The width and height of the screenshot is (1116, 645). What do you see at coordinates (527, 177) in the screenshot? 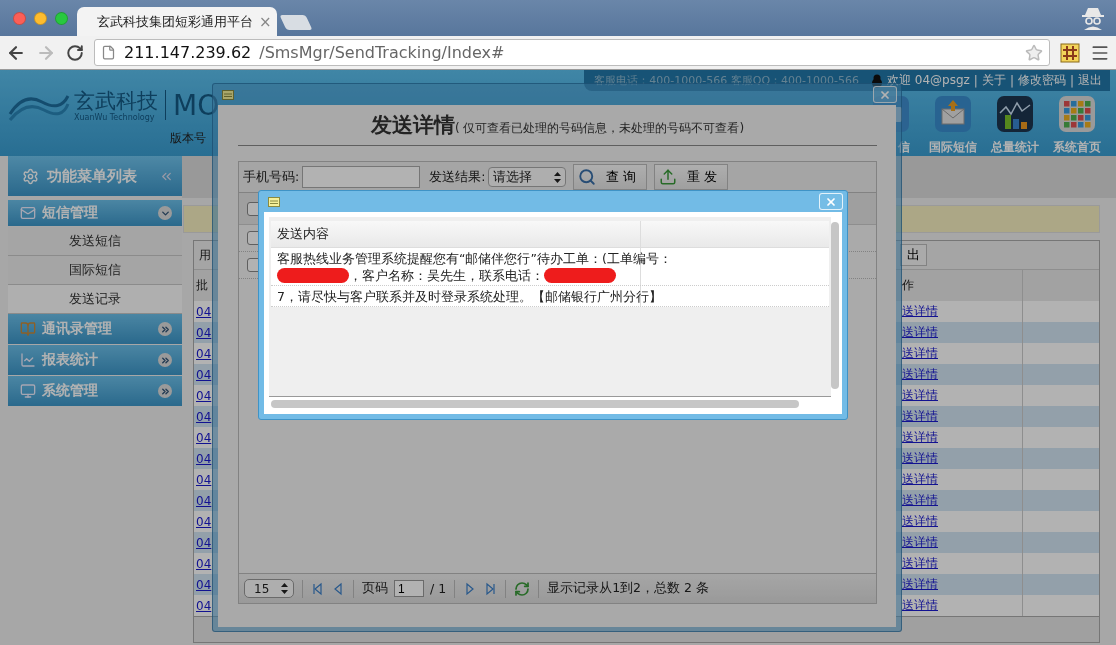
I see `result-select: 请选择` at bounding box center [527, 177].